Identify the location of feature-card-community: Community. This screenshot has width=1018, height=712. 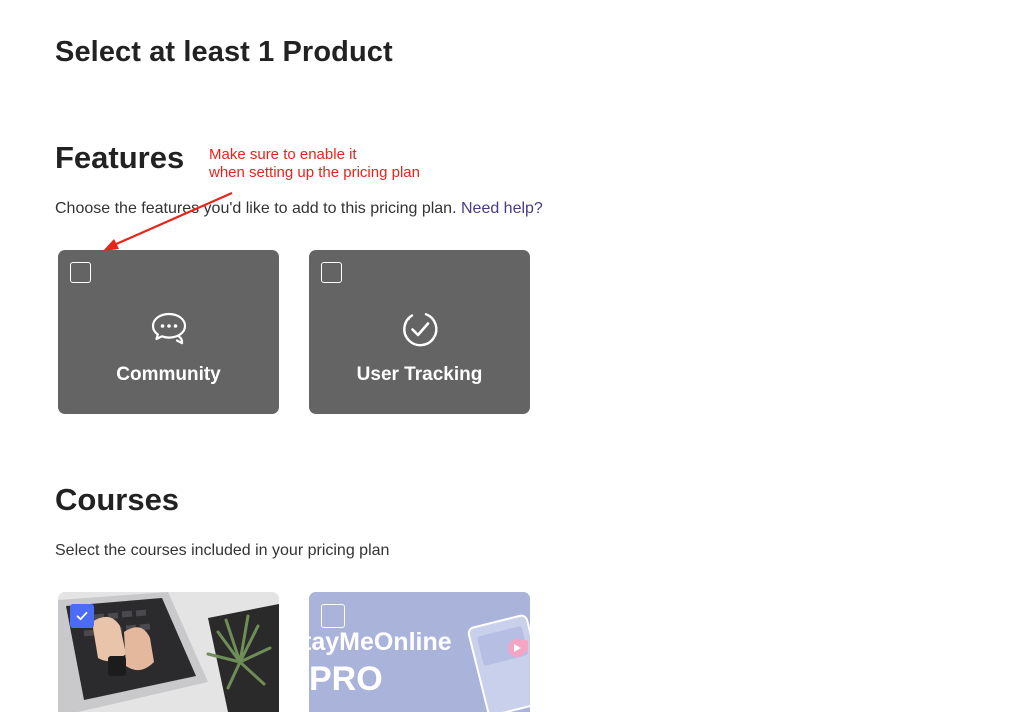
(168, 332).